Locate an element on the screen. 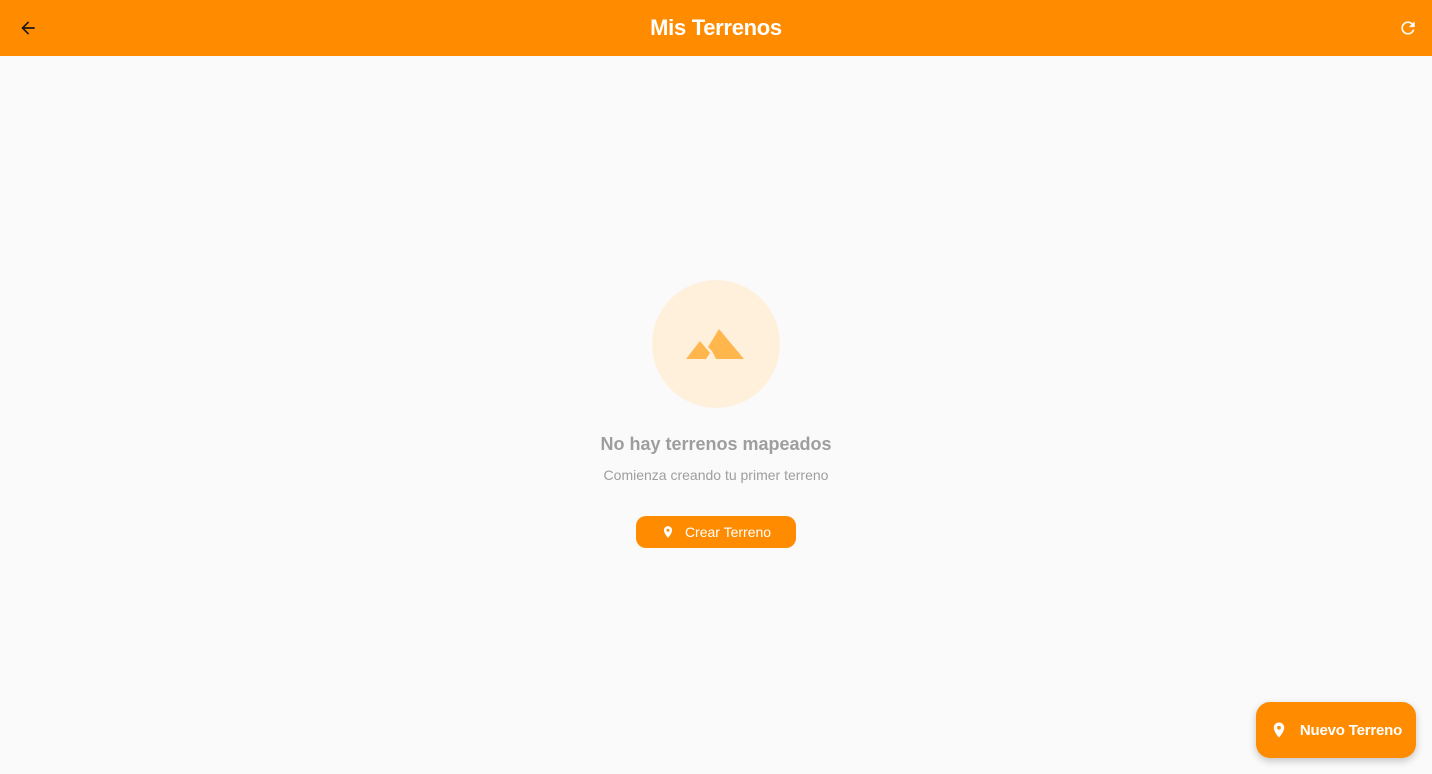  empty-illustration is located at coordinates (716, 344).